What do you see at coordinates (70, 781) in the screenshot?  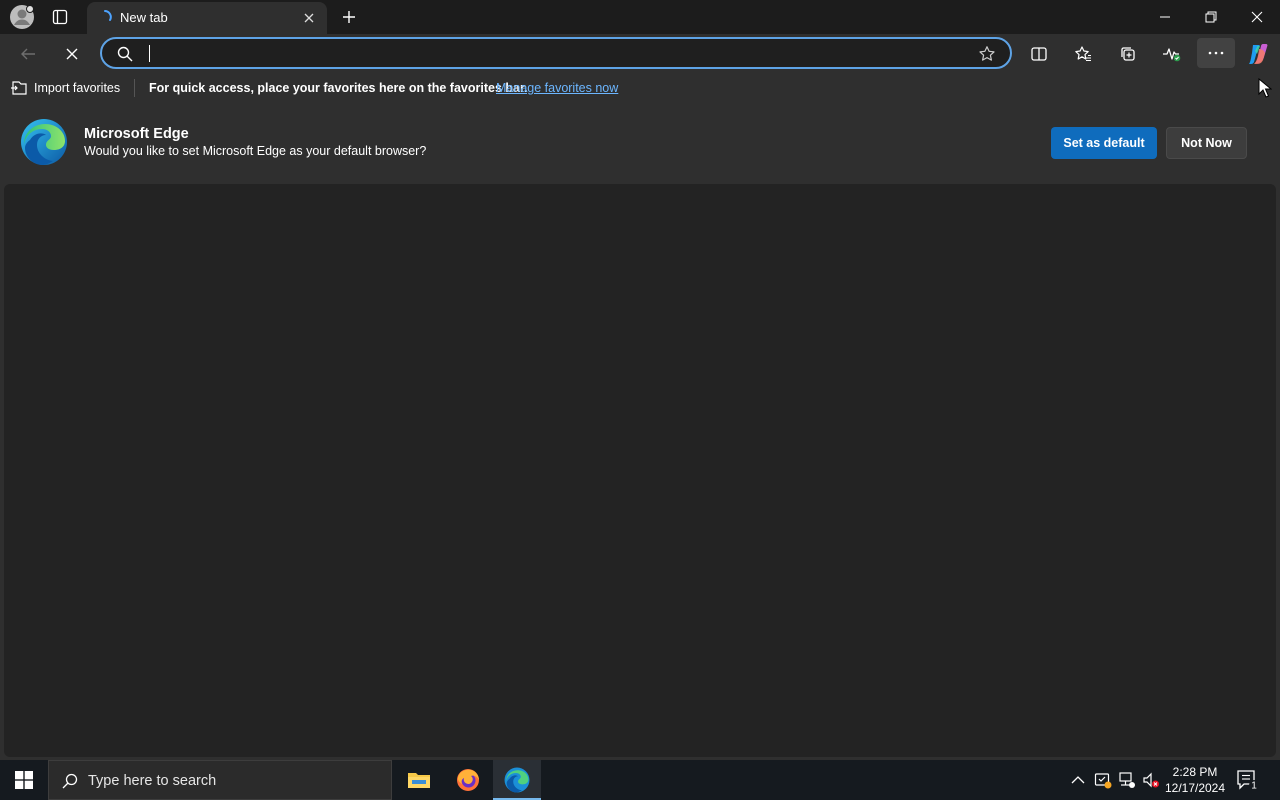 I see `taskbar-search-icon` at bounding box center [70, 781].